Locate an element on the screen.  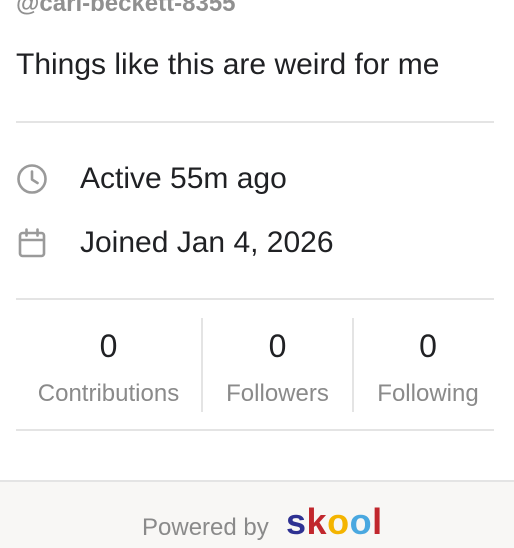
skool-logo: skool is located at coordinates (334, 522).